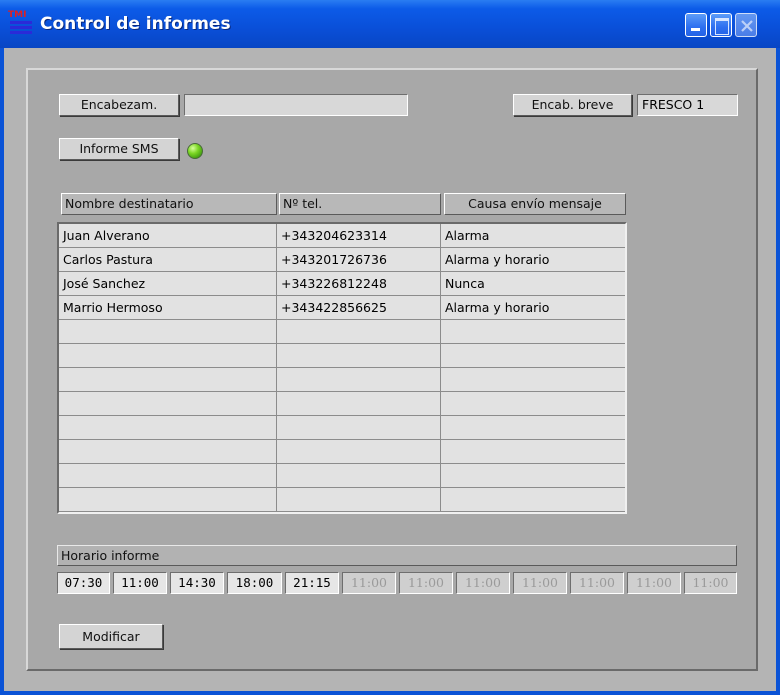  I want to click on cell-phone: +343201726736, so click(359, 259).